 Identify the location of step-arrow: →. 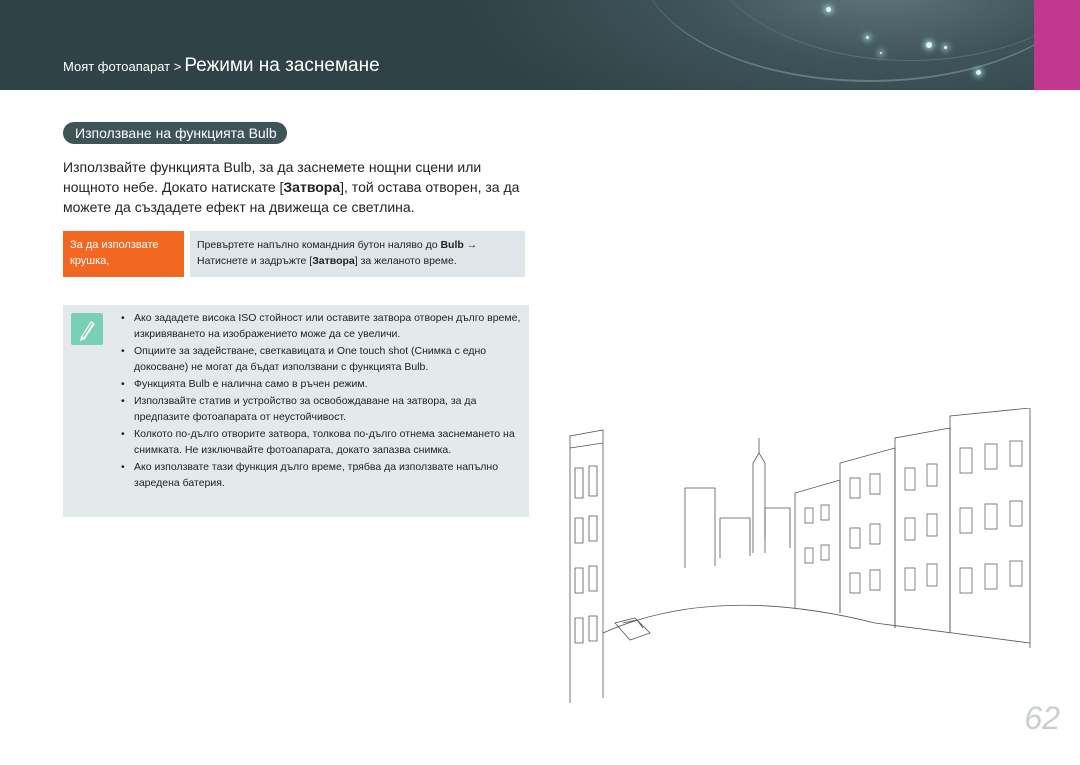
(470, 245).